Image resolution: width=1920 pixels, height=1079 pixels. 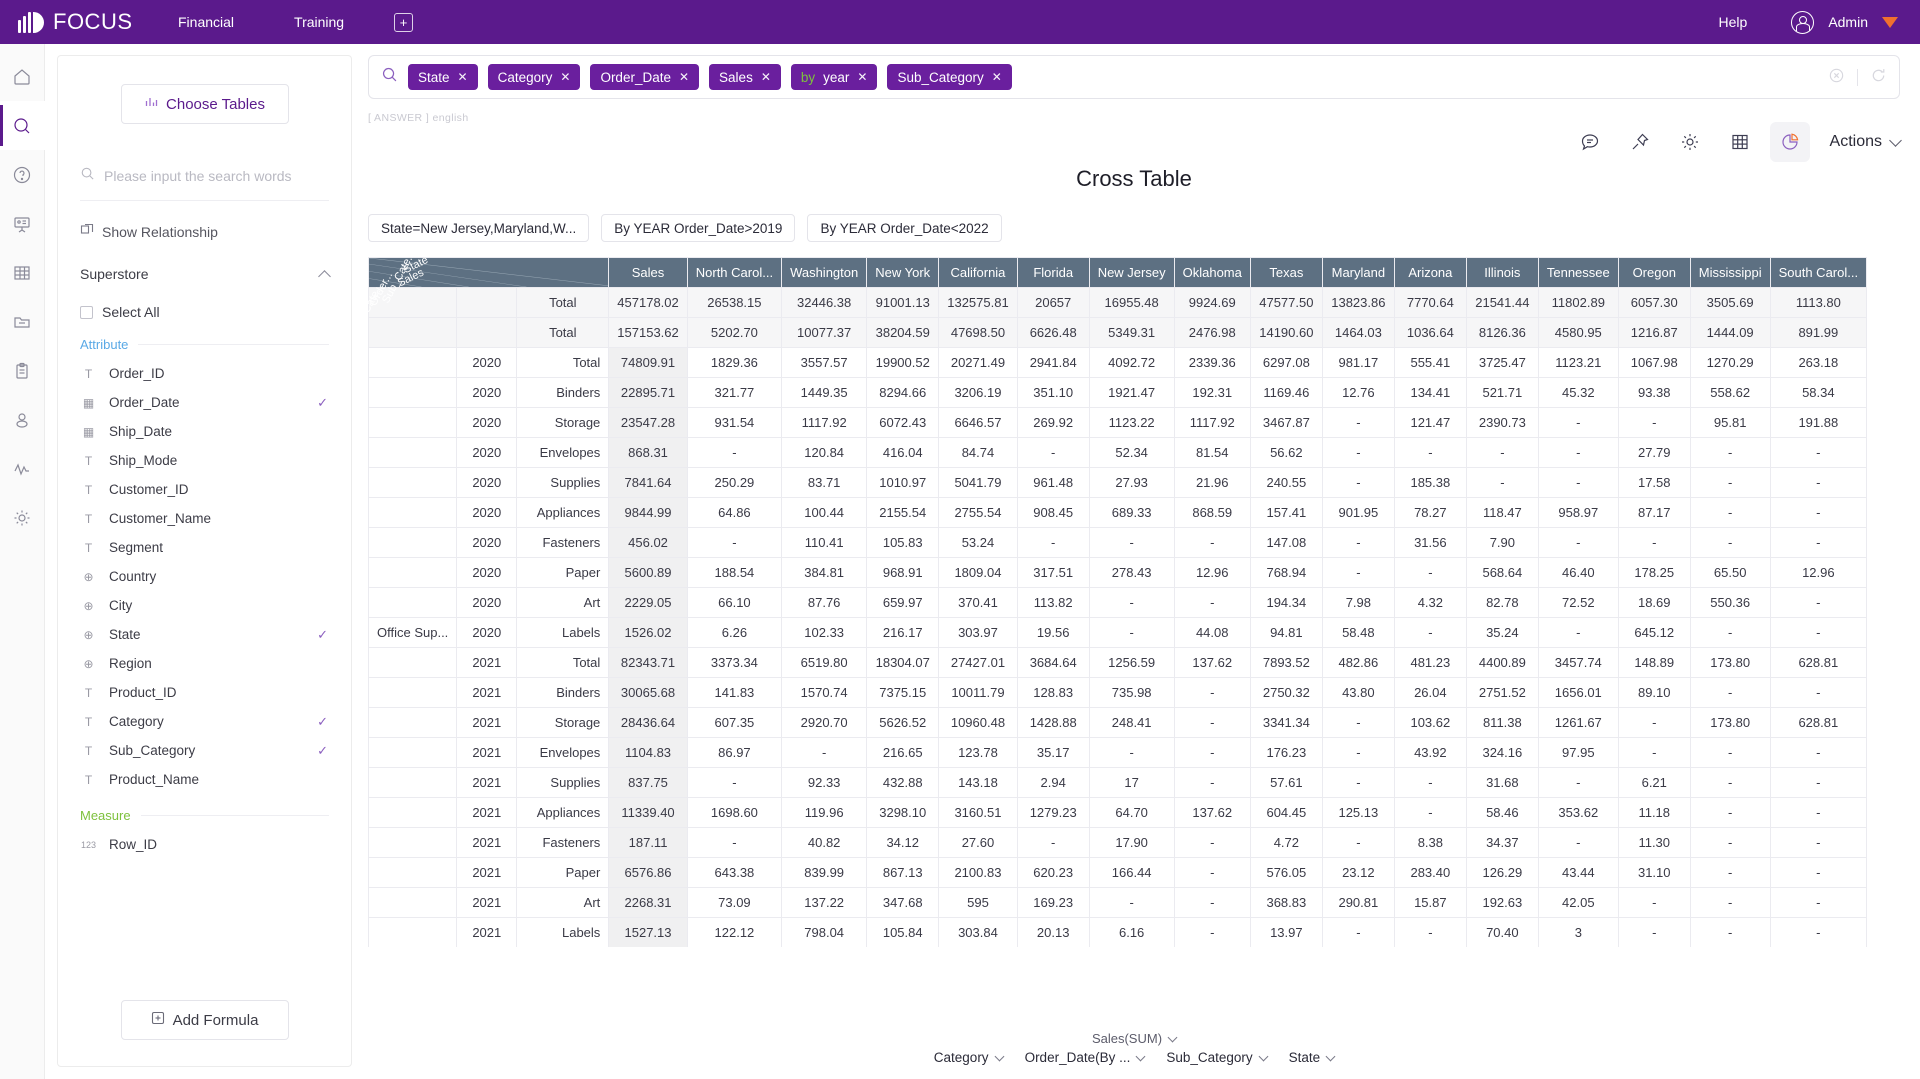 What do you see at coordinates (903, 302) in the screenshot?
I see `table-cell: 91001.13` at bounding box center [903, 302].